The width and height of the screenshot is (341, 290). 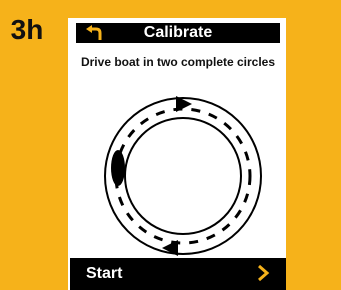 I want to click on chevron-right-icon, so click(x=263, y=273).